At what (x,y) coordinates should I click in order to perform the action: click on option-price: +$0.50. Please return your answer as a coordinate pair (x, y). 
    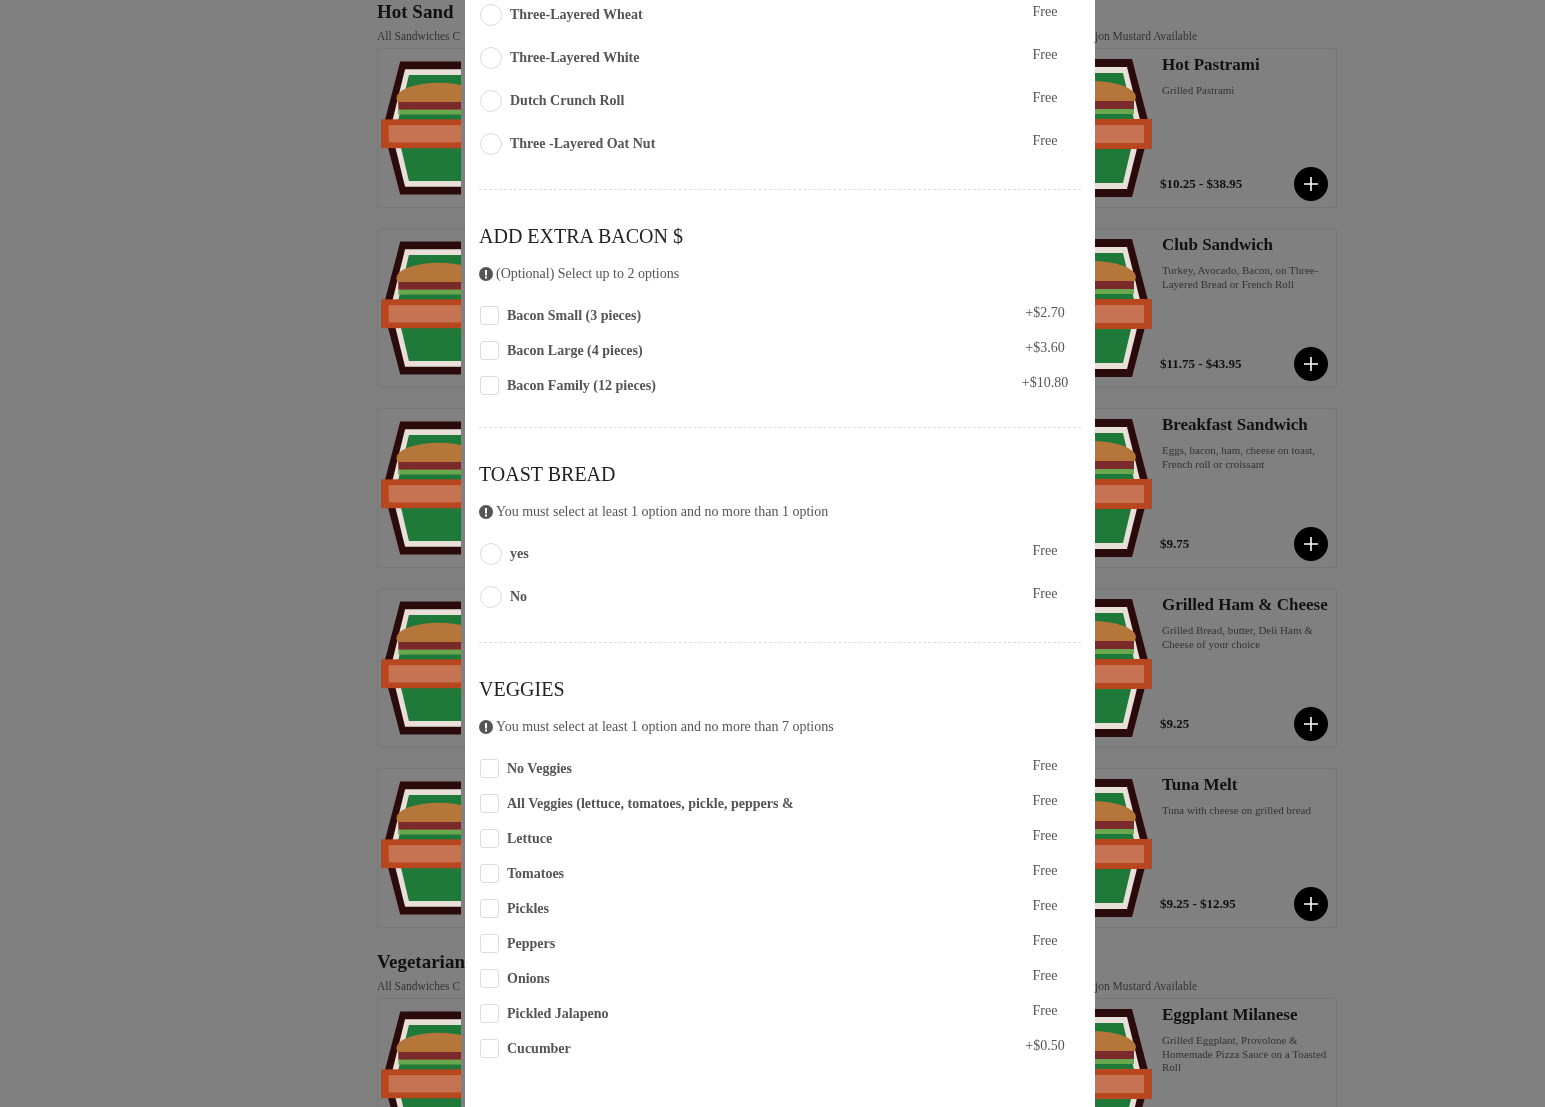
    Looking at the image, I should click on (1045, 1046).